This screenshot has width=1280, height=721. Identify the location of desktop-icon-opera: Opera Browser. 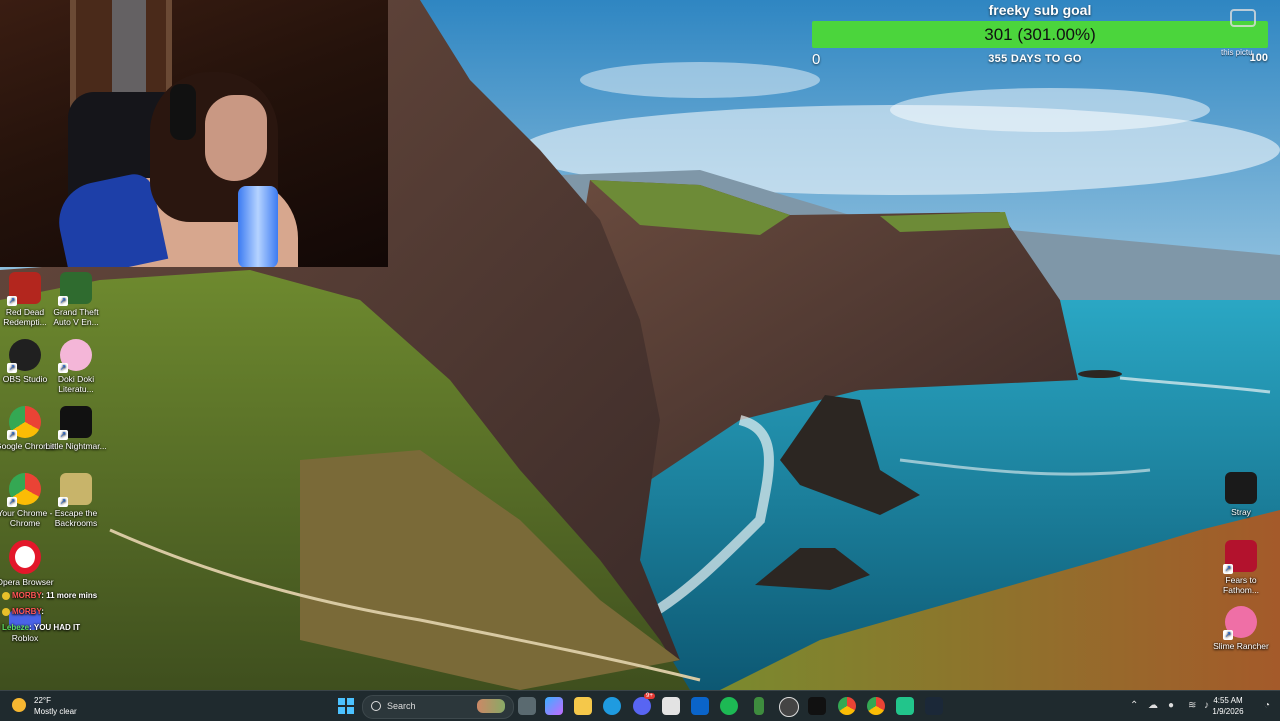
(28, 563).